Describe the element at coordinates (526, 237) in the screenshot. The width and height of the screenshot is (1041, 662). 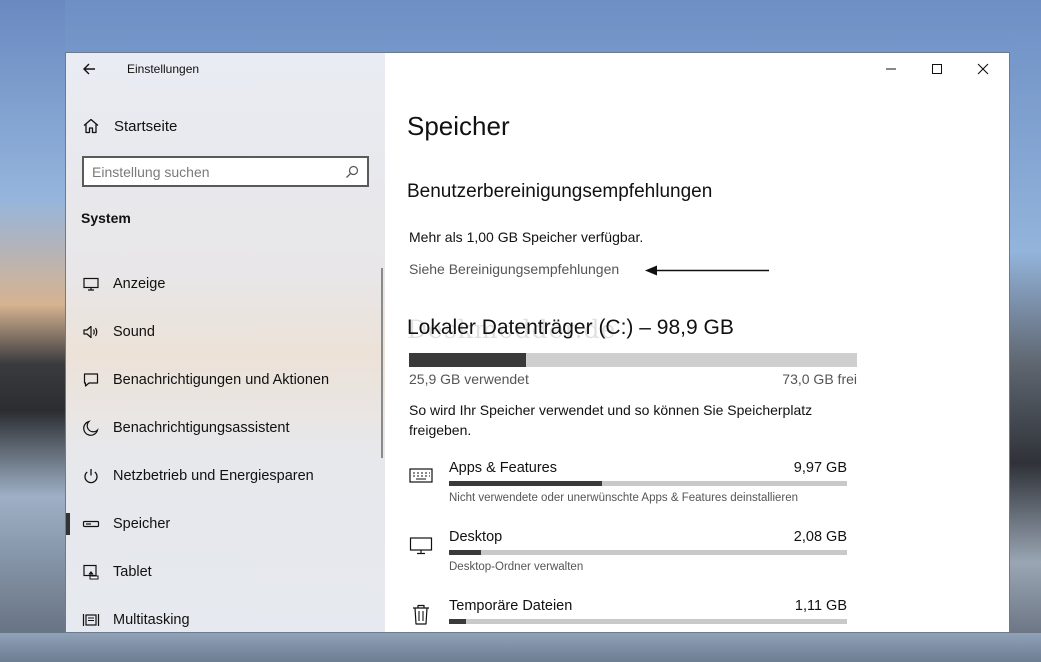
I see `available-space-text: Mehr als 1,00 GB Speicher verfügbar.` at that location.